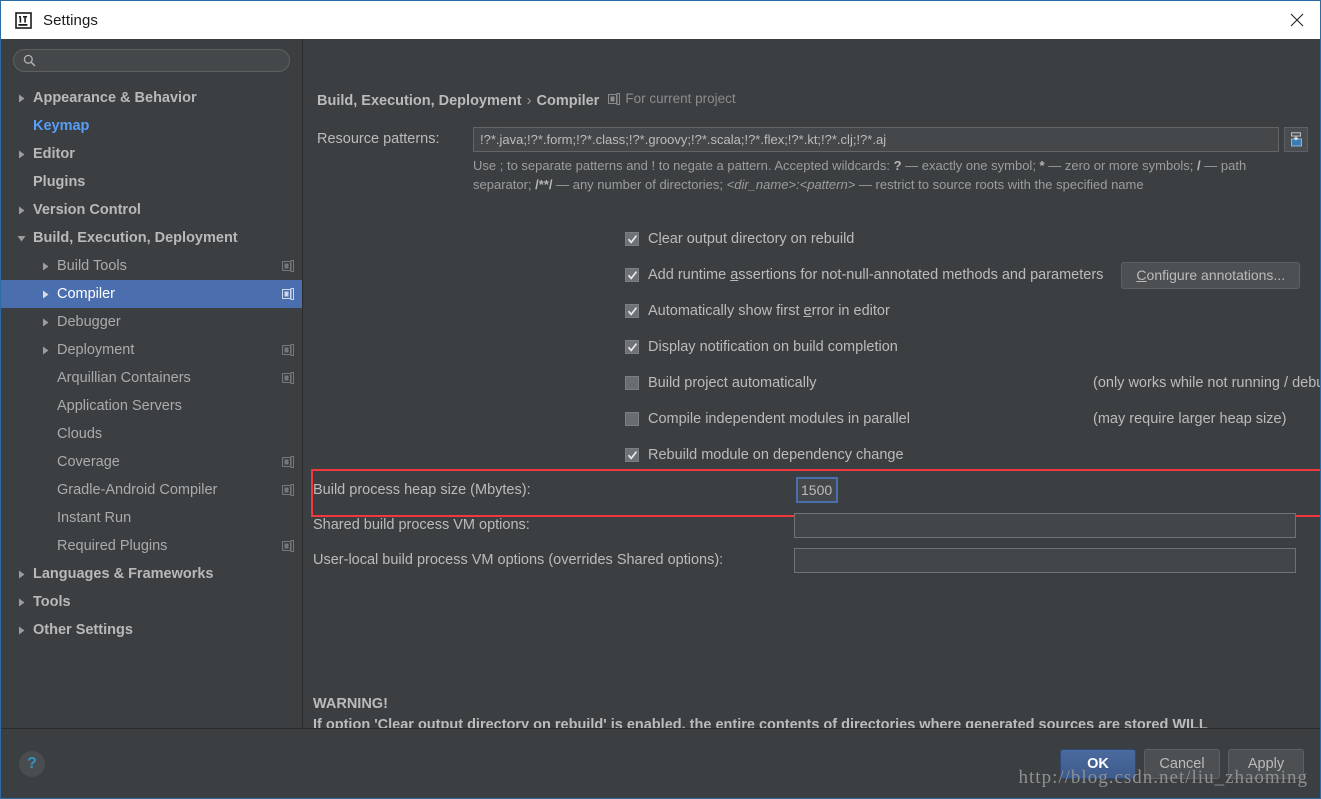 Image resolution: width=1321 pixels, height=799 pixels. Describe the element at coordinates (421, 525) in the screenshot. I see `shared-vm-options-label: Shared build process VM options:` at that location.